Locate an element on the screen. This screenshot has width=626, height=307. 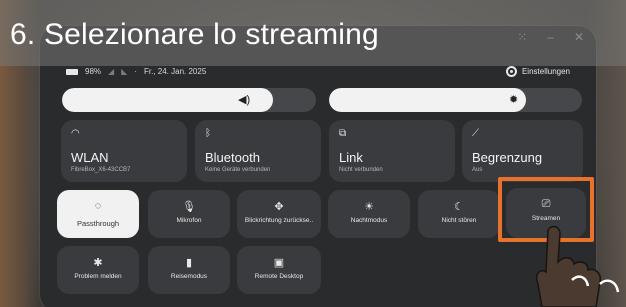
recenter-icon: ✥ is located at coordinates (279, 207).